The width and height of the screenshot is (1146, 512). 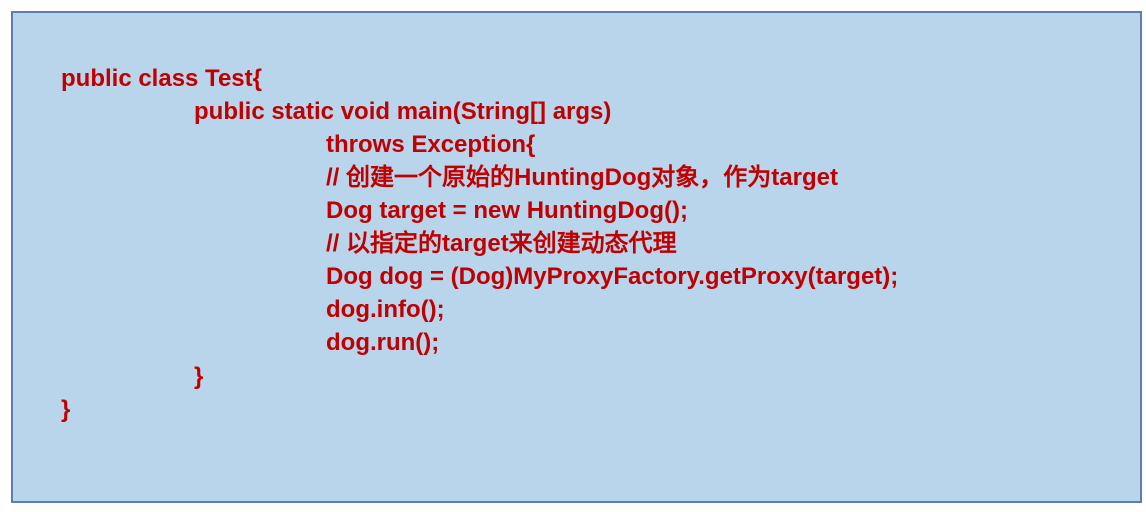 What do you see at coordinates (501, 243) in the screenshot?
I see `code-line-comment-create-proxy: // 以指定的target来创建动态代理` at bounding box center [501, 243].